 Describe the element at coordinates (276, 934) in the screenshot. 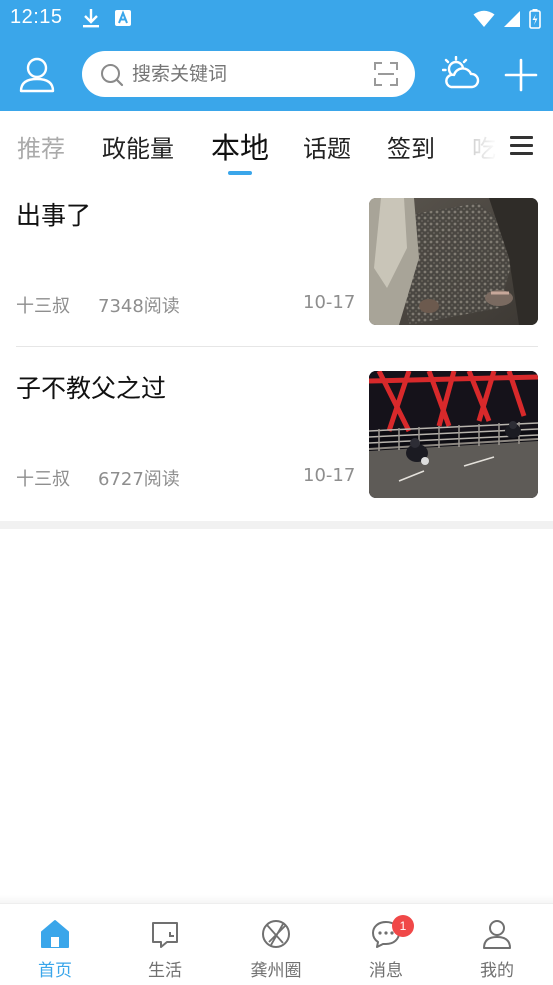

I see `aperture-icon` at that location.